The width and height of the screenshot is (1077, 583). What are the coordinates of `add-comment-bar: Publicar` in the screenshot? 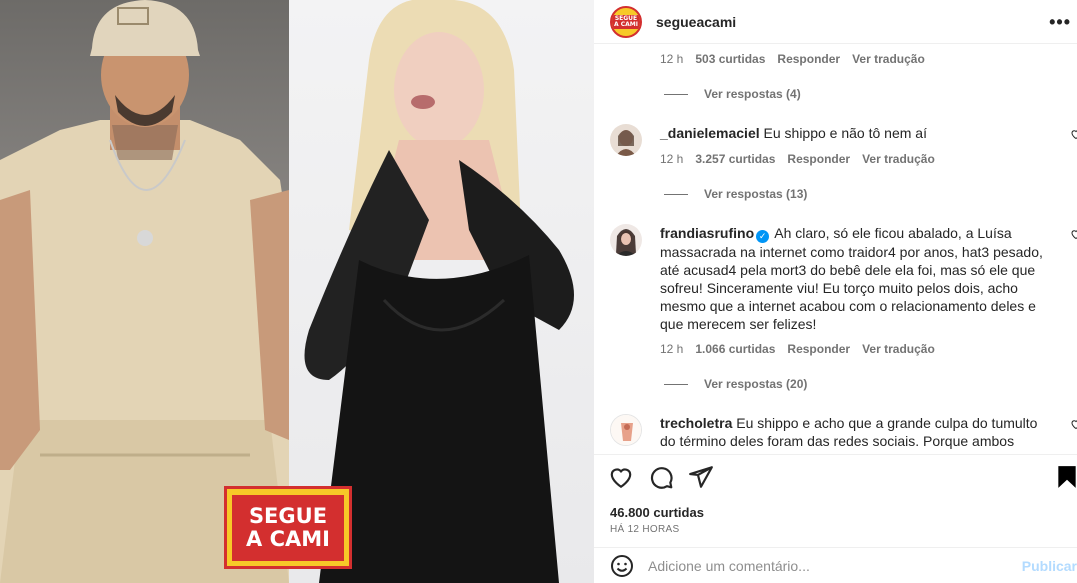 It's located at (835, 565).